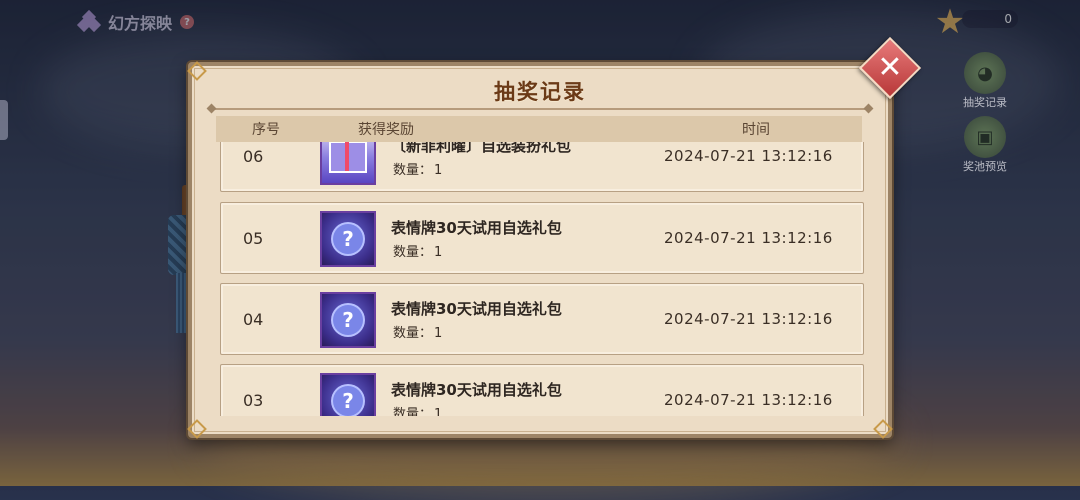 The height and width of the screenshot is (500, 1080). I want to click on left-edge-tab, so click(4, 120).